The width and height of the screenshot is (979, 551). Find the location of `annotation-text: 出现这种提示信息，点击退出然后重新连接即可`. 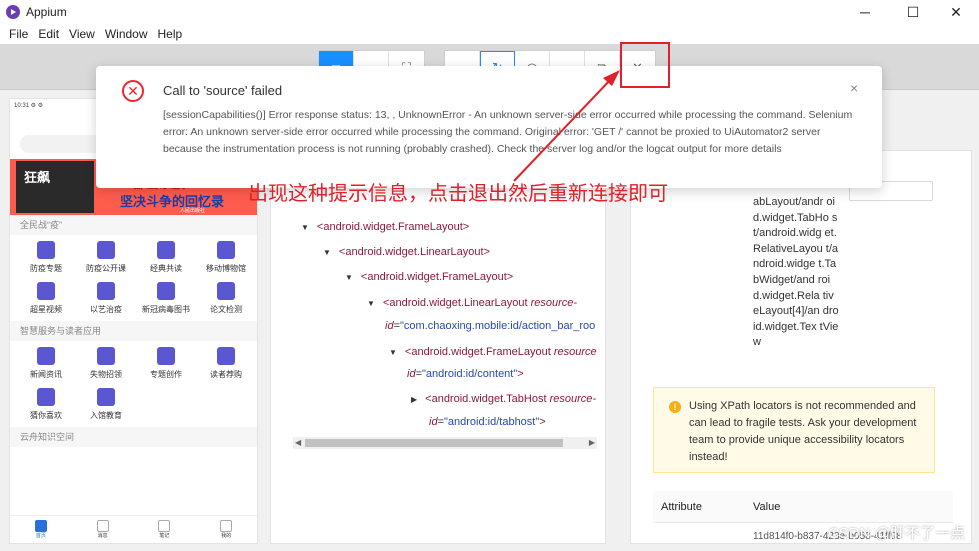

annotation-text: 出现这种提示信息，点击退出然后重新连接即可 is located at coordinates (458, 193).